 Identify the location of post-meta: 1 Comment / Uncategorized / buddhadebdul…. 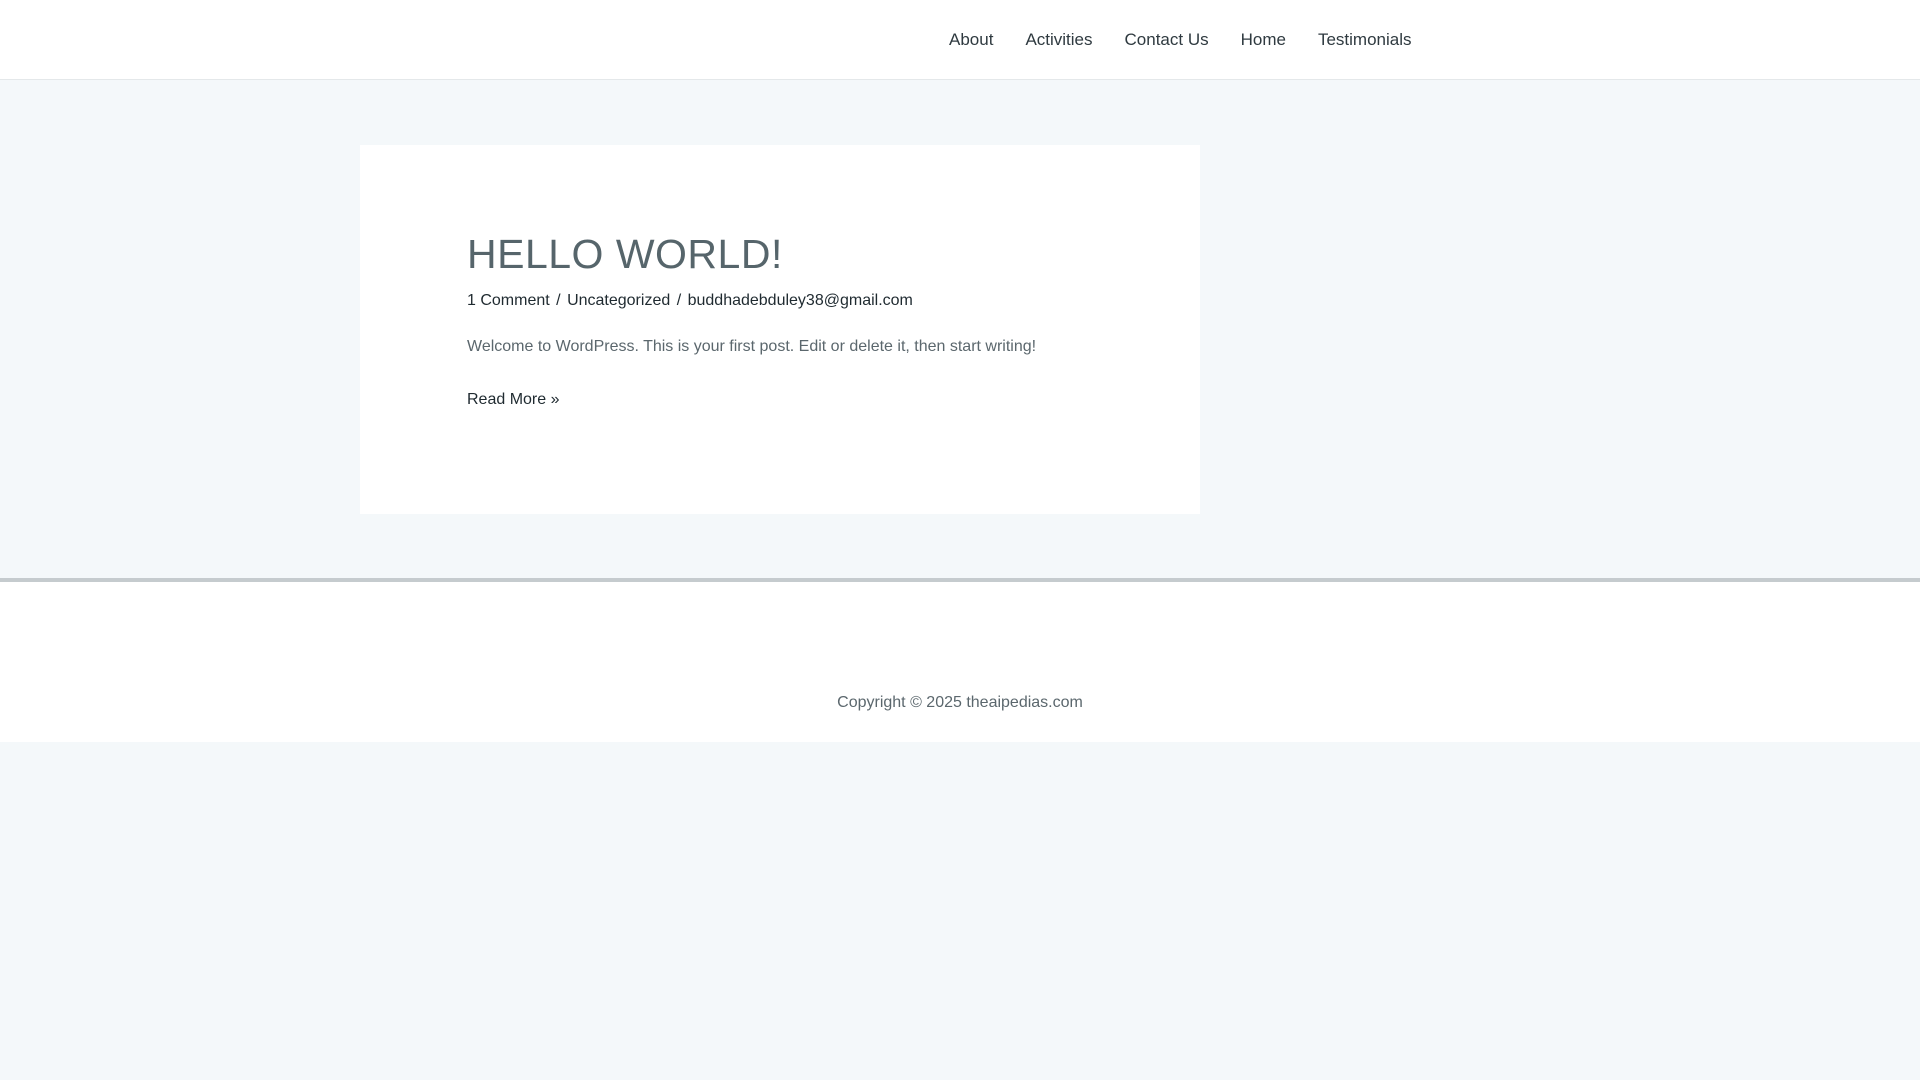
(690, 301).